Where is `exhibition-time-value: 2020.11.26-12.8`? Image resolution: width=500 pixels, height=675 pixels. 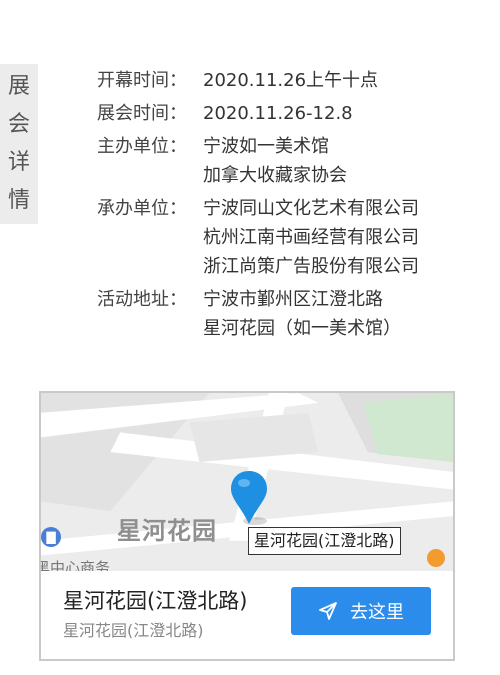
exhibition-time-value: 2020.11.26-12.8 is located at coordinates (278, 113).